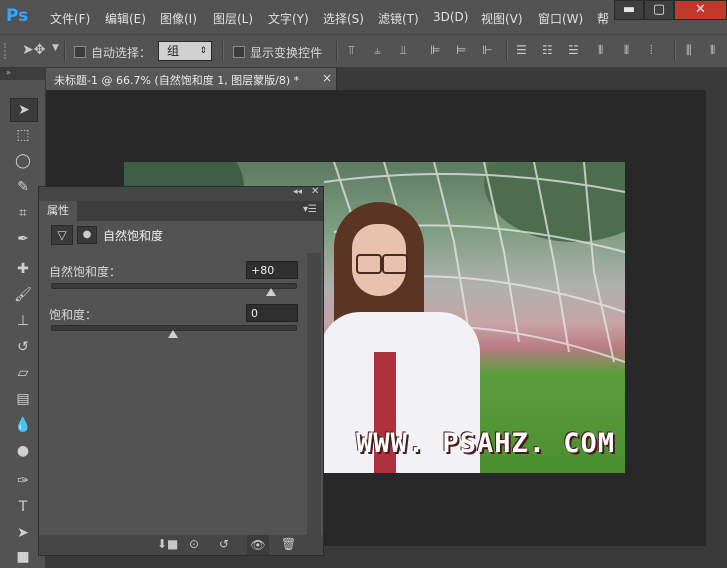 The image size is (727, 568). Describe the element at coordinates (343, 18) in the screenshot. I see `menu-select: 选择(S)` at that location.